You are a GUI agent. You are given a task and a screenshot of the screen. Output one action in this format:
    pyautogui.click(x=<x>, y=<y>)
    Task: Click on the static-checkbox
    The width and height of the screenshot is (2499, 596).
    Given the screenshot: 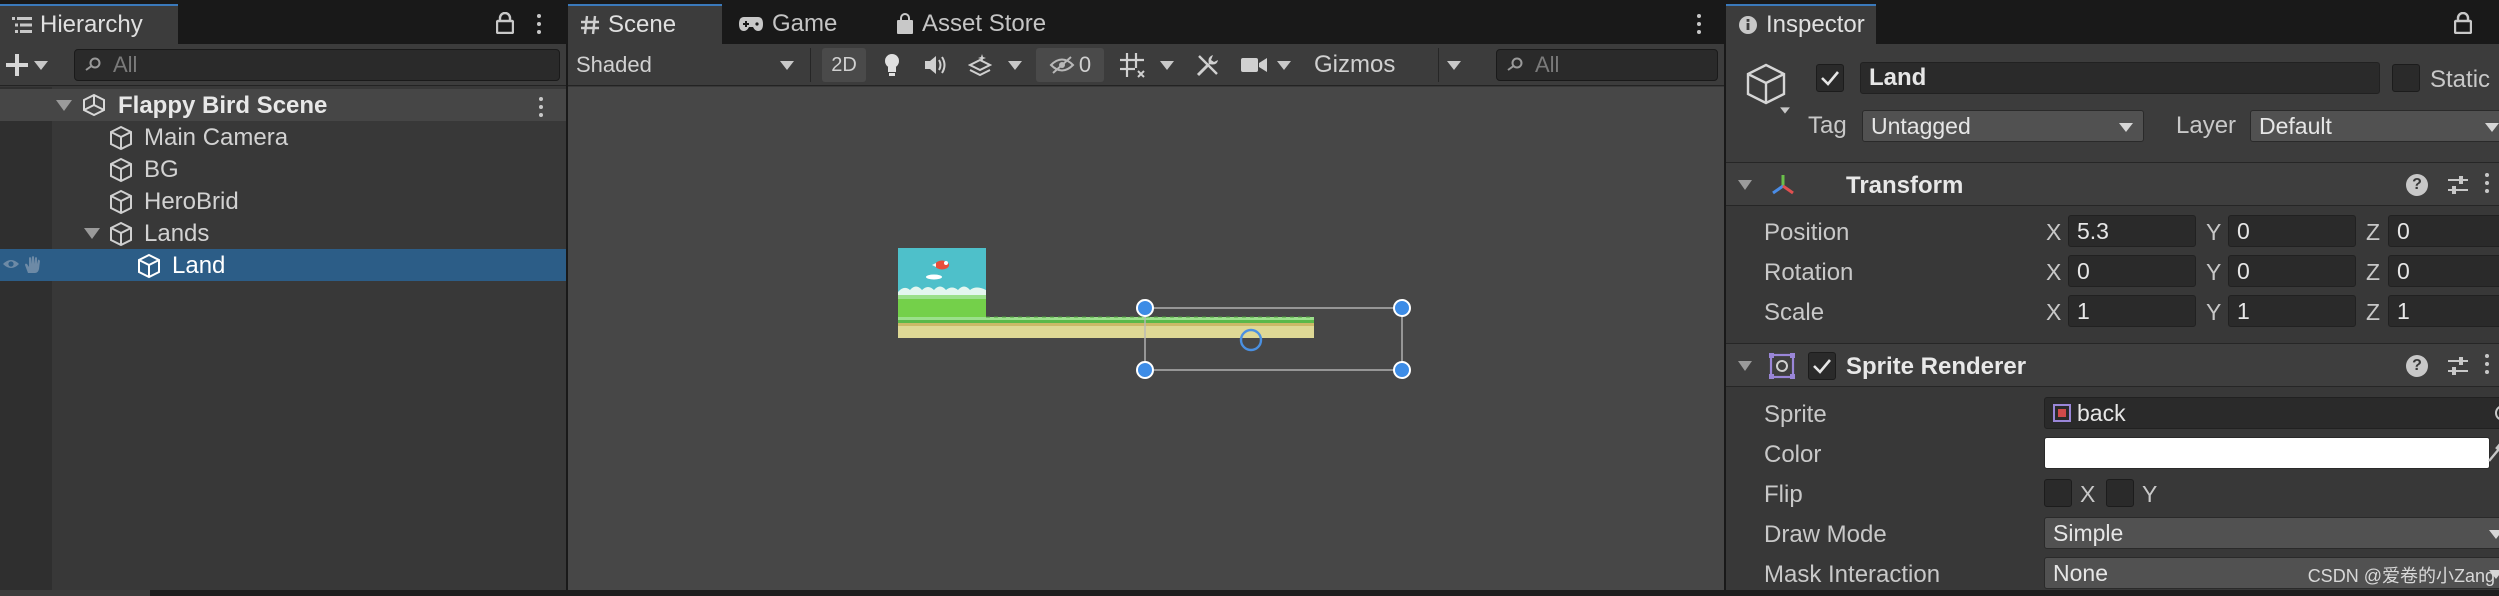 What is the action you would take?
    pyautogui.click(x=2406, y=78)
    